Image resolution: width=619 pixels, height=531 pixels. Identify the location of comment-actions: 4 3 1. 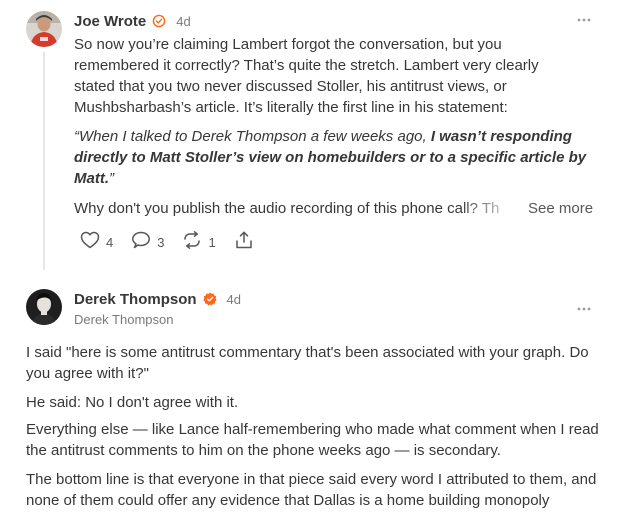
(176, 242).